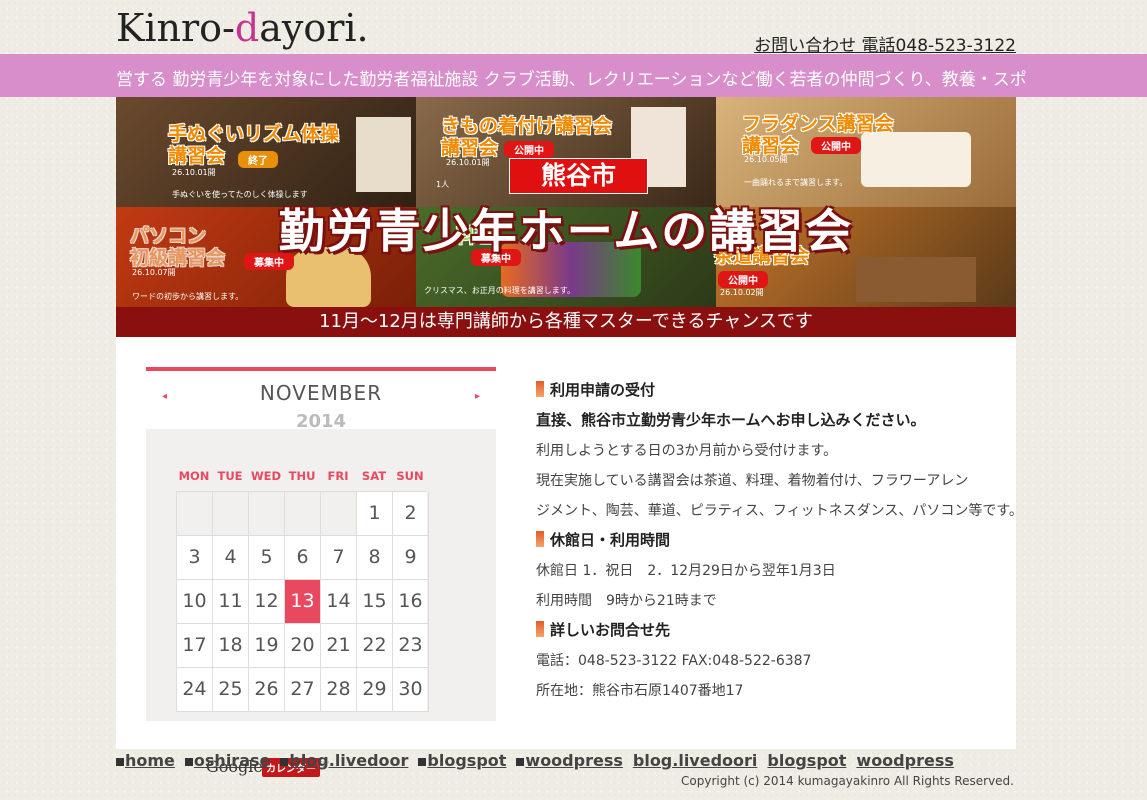 The width and height of the screenshot is (1147, 800). Describe the element at coordinates (267, 646) in the screenshot. I see `calendar-day-cell: 19` at that location.